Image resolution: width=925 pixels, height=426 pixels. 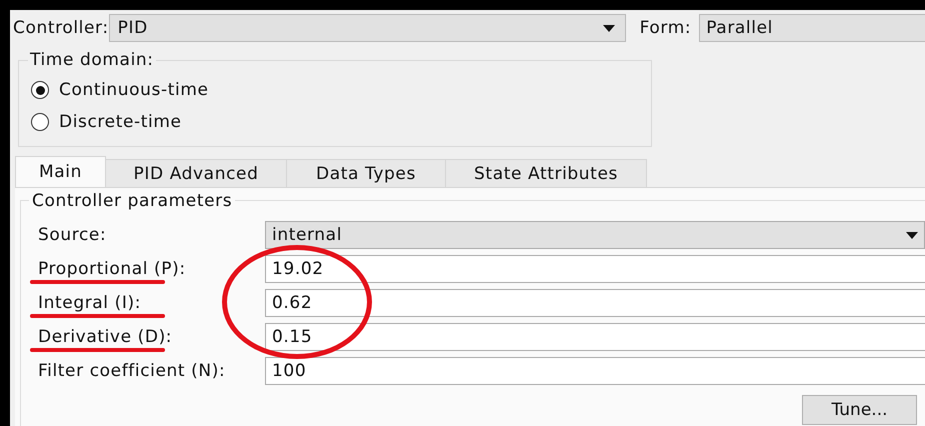 What do you see at coordinates (60, 171) in the screenshot?
I see `tab: Main` at bounding box center [60, 171].